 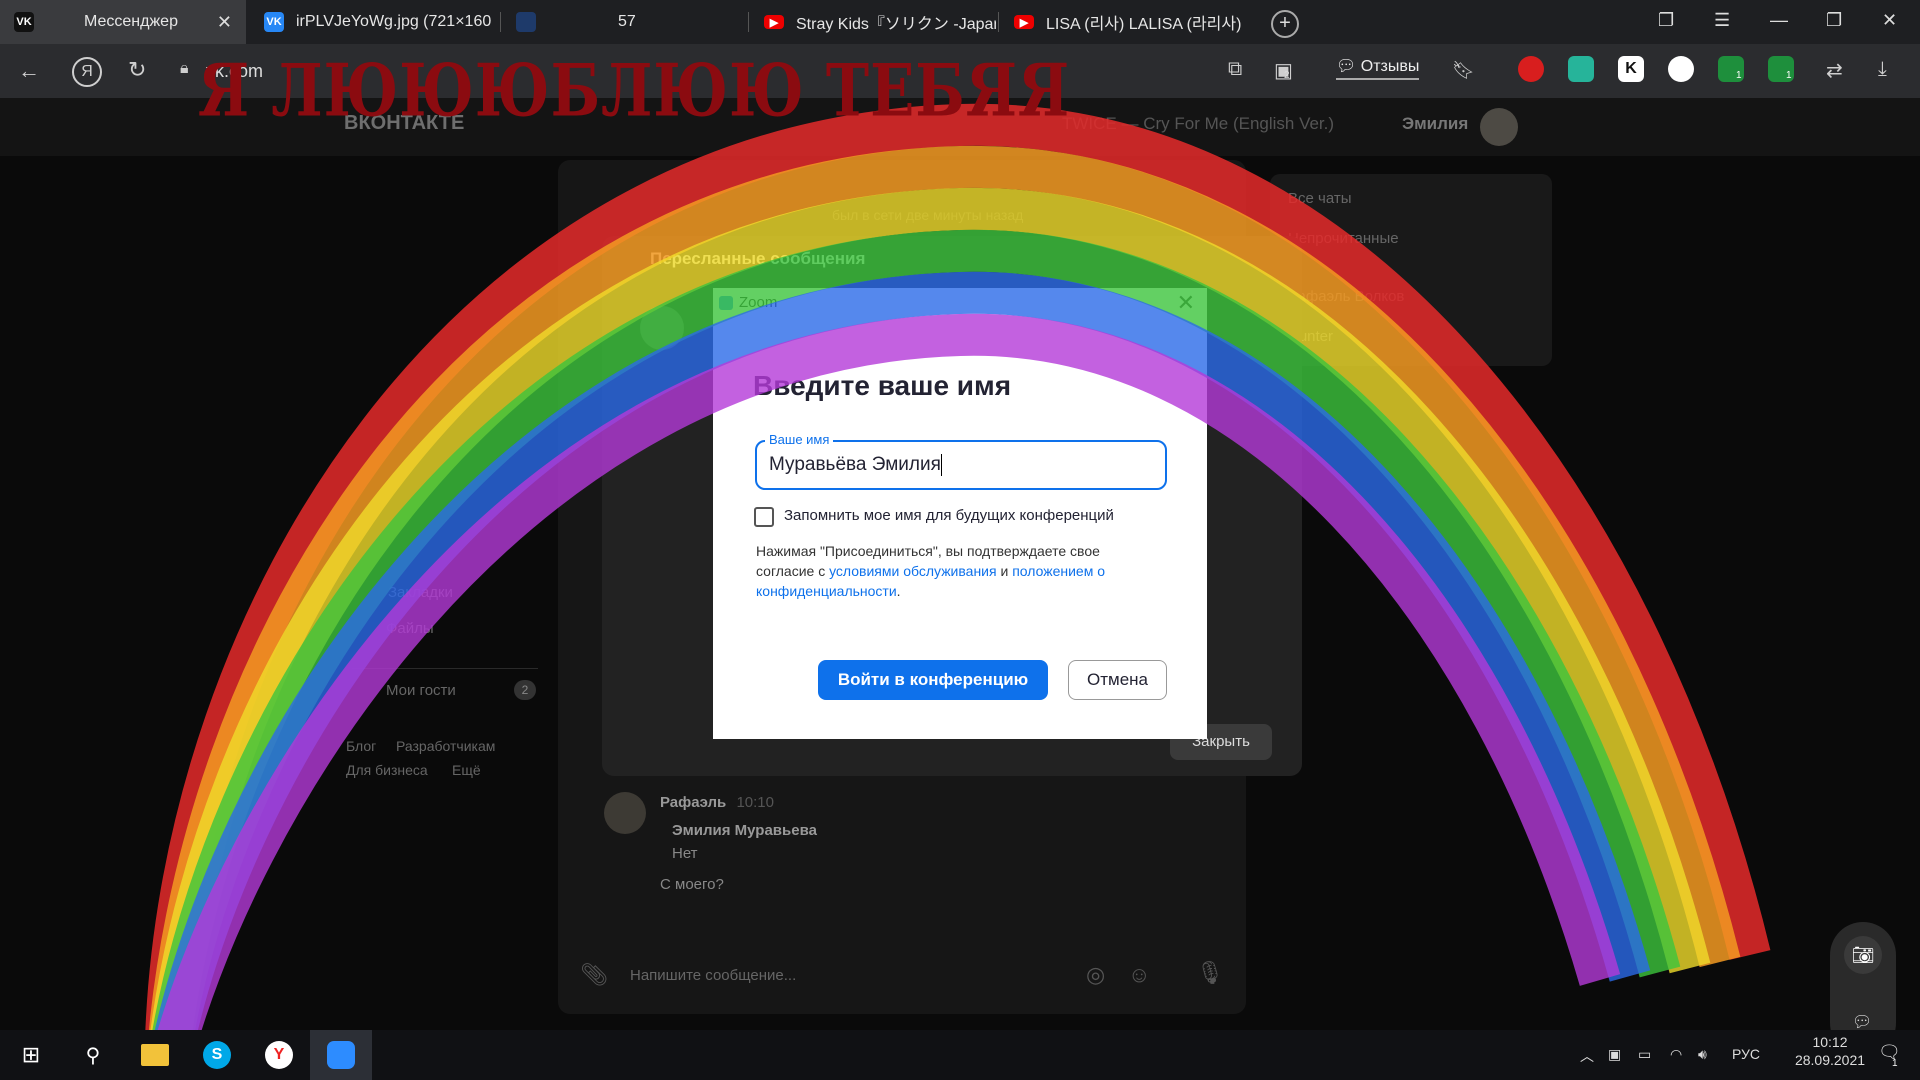 I want to click on skype-icon: S, so click(x=217, y=1055).